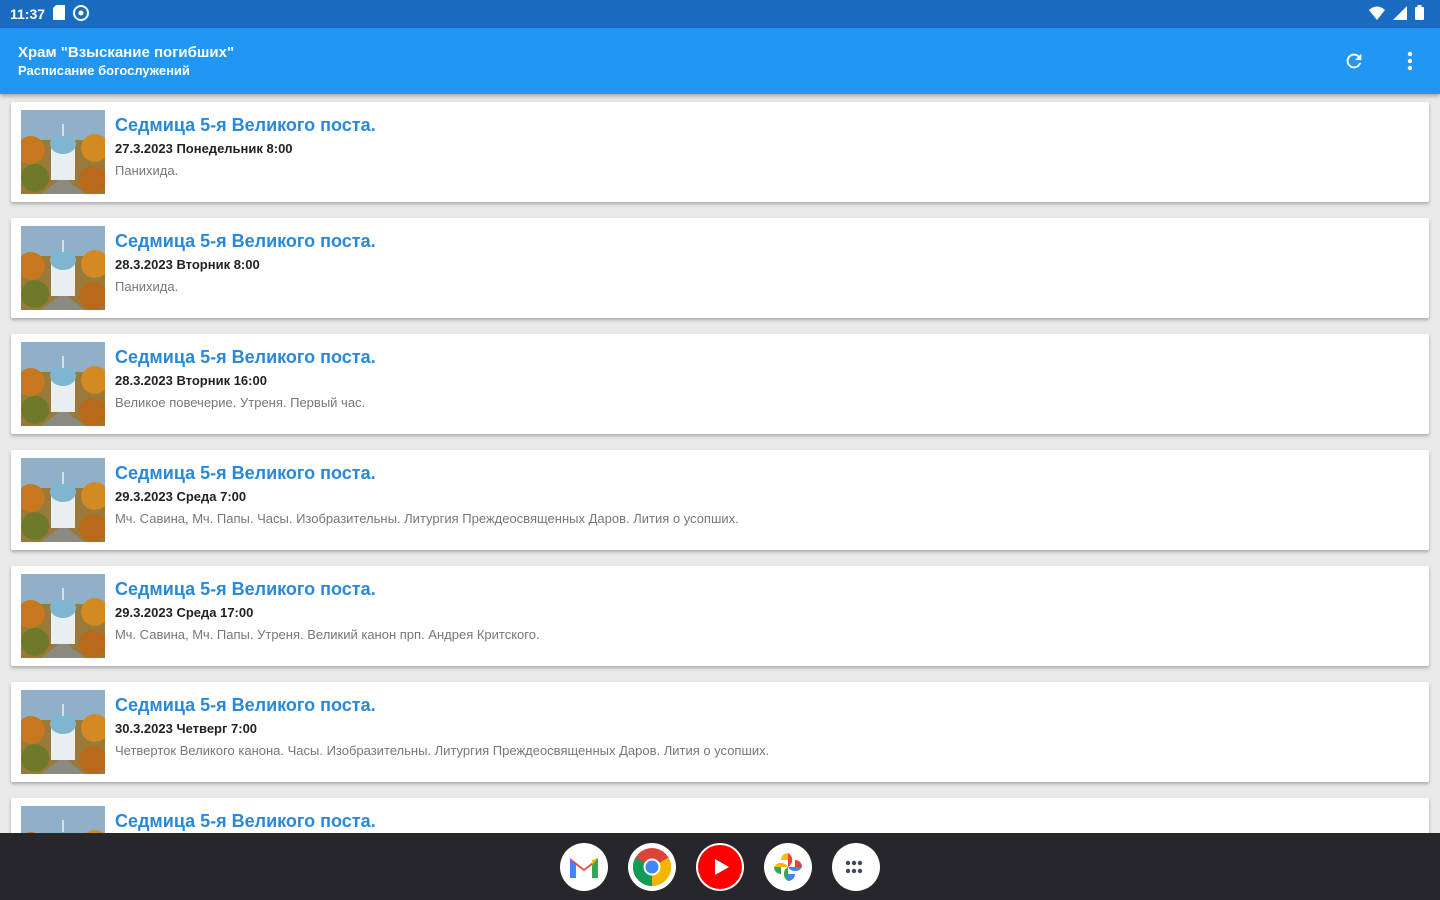 This screenshot has height=900, width=1440. Describe the element at coordinates (81, 14) in the screenshot. I see `settings-icon` at that location.